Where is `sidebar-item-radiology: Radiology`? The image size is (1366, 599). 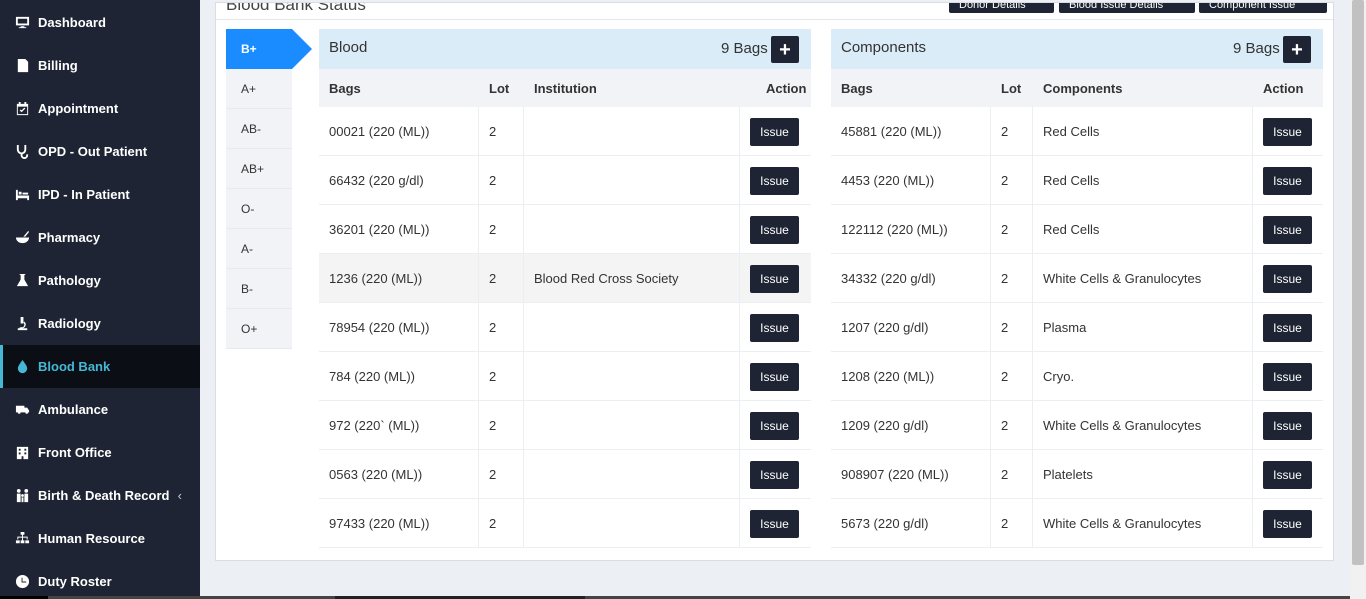 sidebar-item-radiology: Radiology is located at coordinates (100, 323).